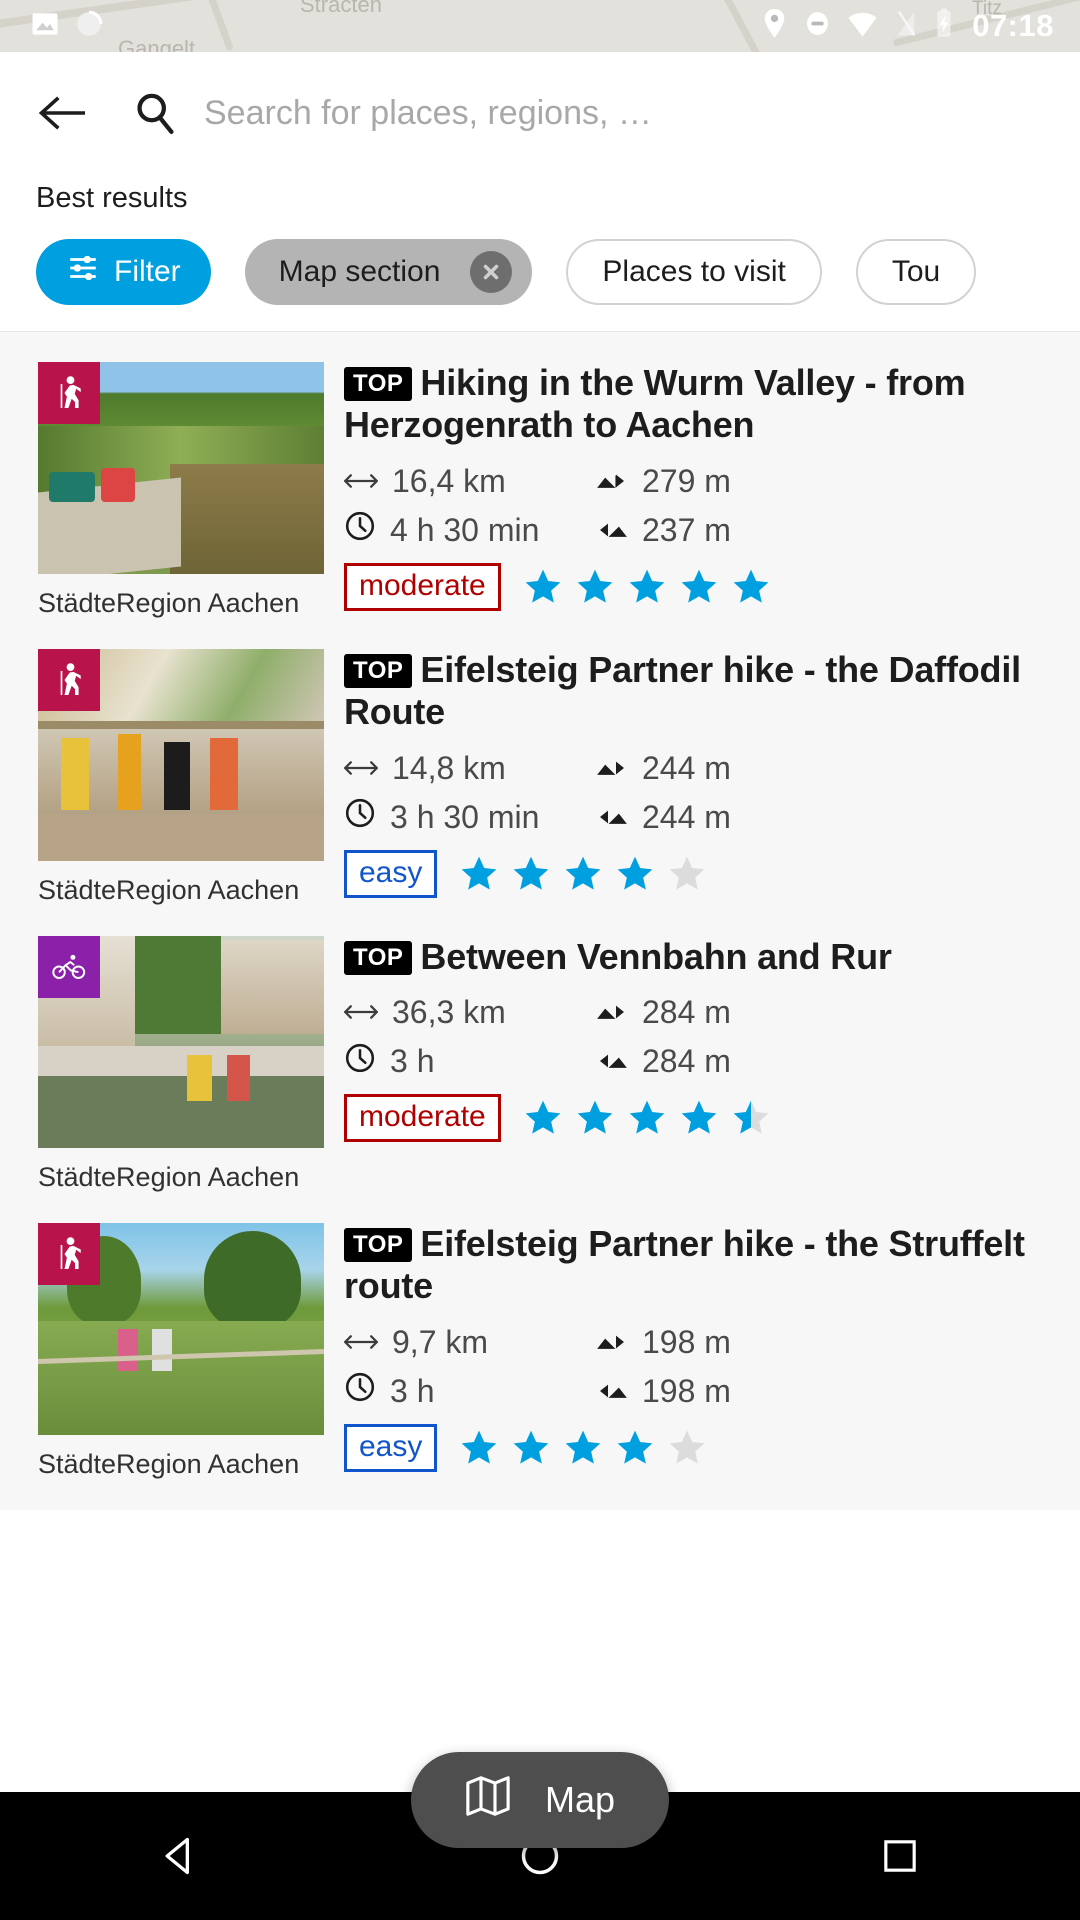 This screenshot has height=1920, width=1080. What do you see at coordinates (177, 1856) in the screenshot?
I see `nav-back-icon` at bounding box center [177, 1856].